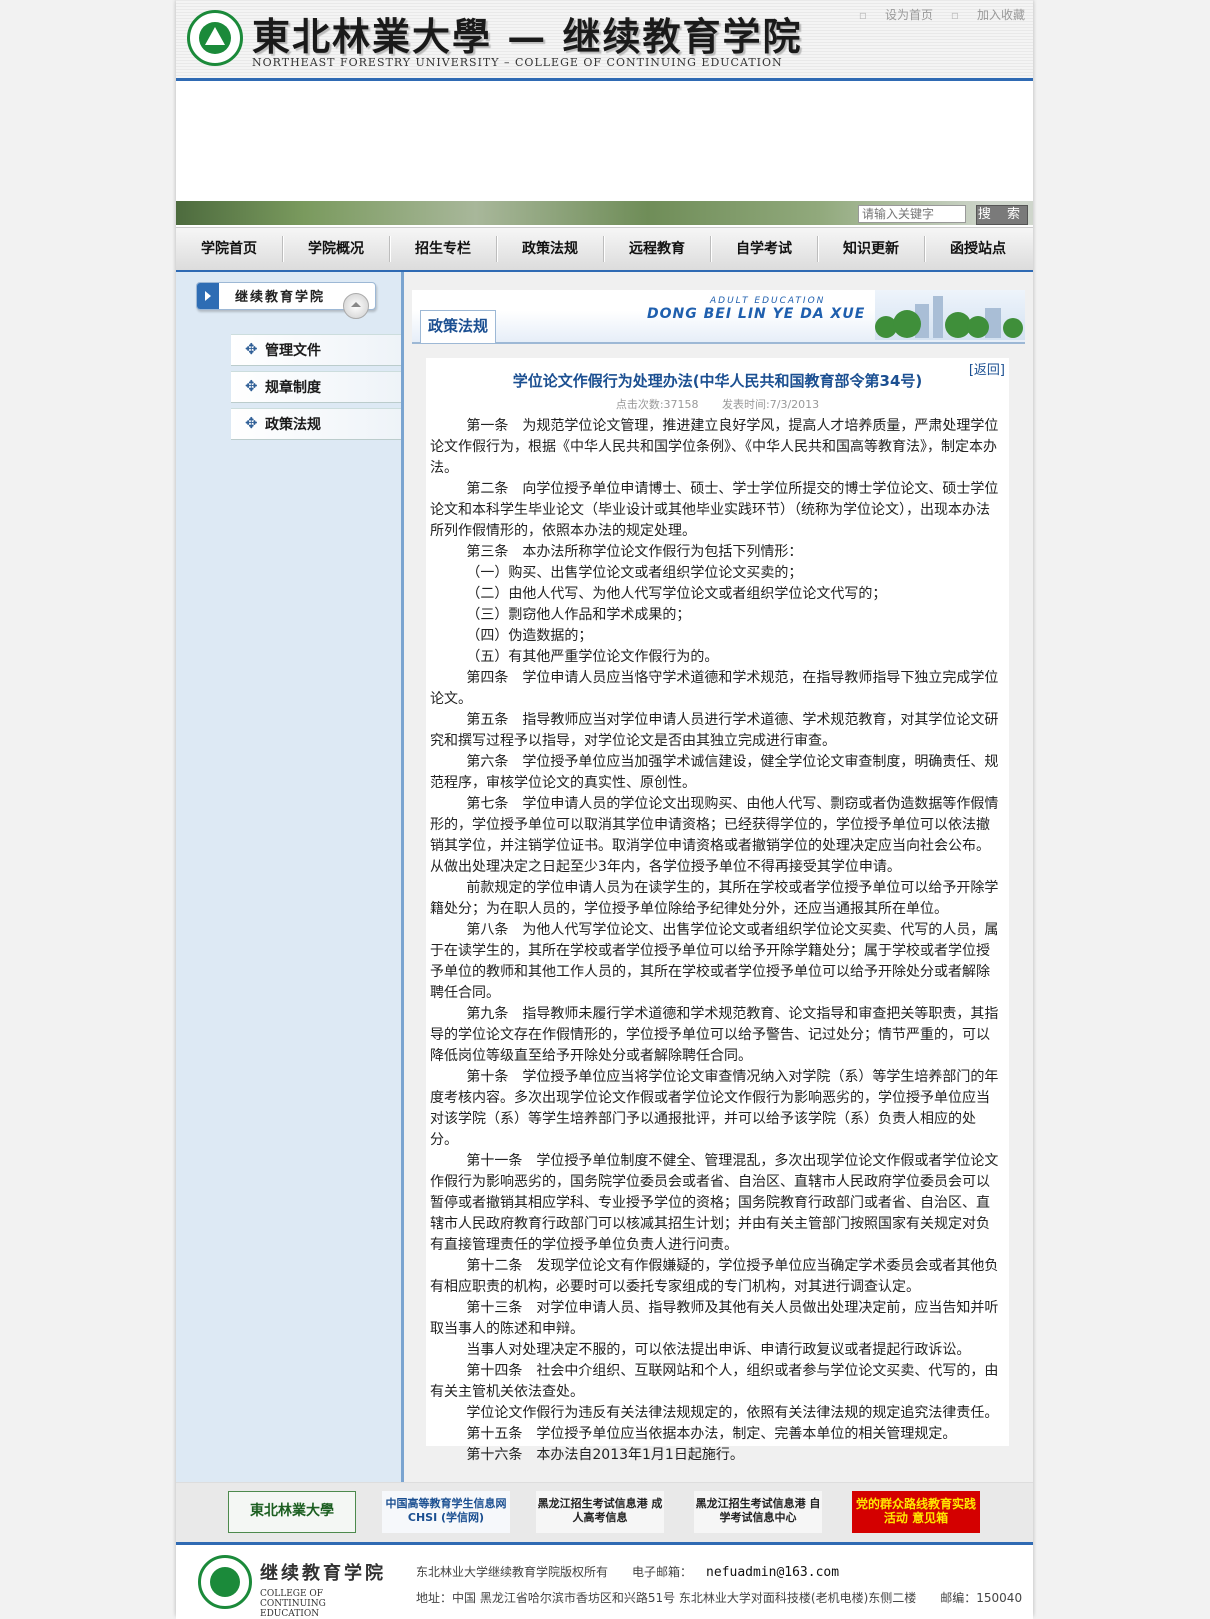 The width and height of the screenshot is (1210, 1619). What do you see at coordinates (550, 249) in the screenshot?
I see `nav-policies: 政策法规` at bounding box center [550, 249].